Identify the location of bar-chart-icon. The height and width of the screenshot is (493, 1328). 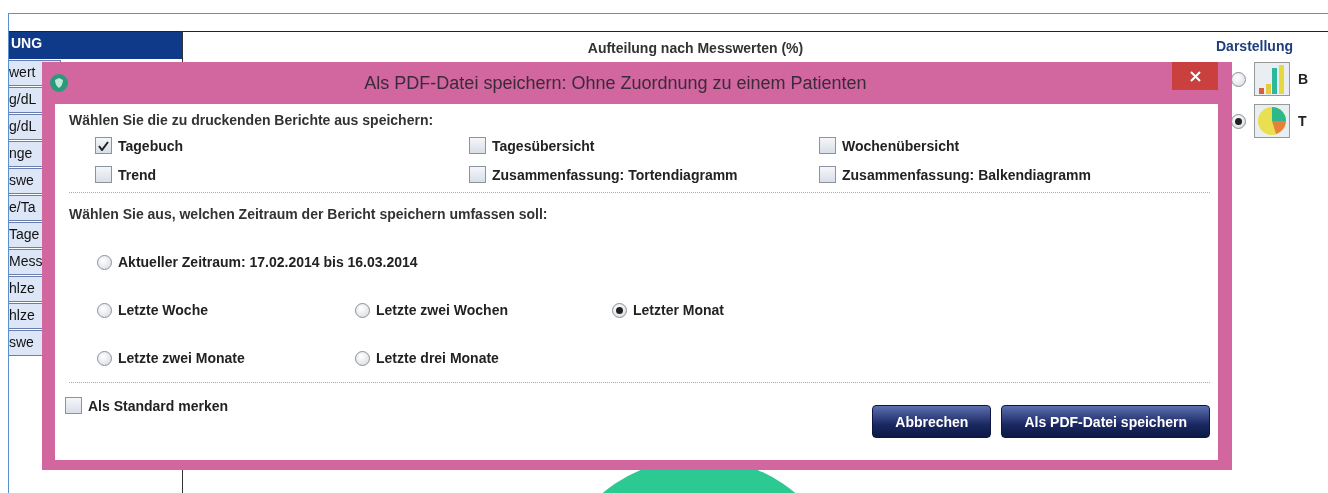
(1272, 79).